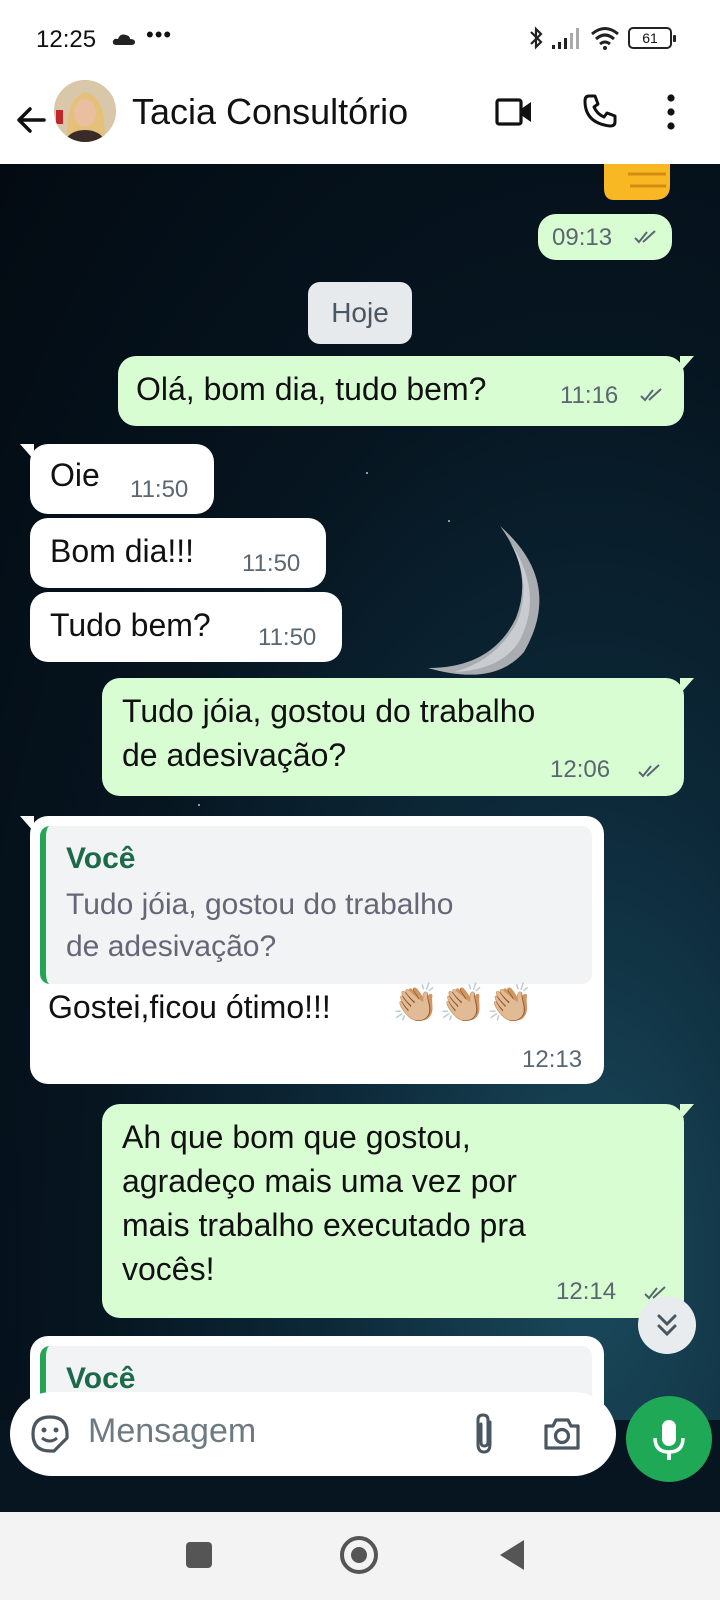  I want to click on message-time: 12:13, so click(552, 1059).